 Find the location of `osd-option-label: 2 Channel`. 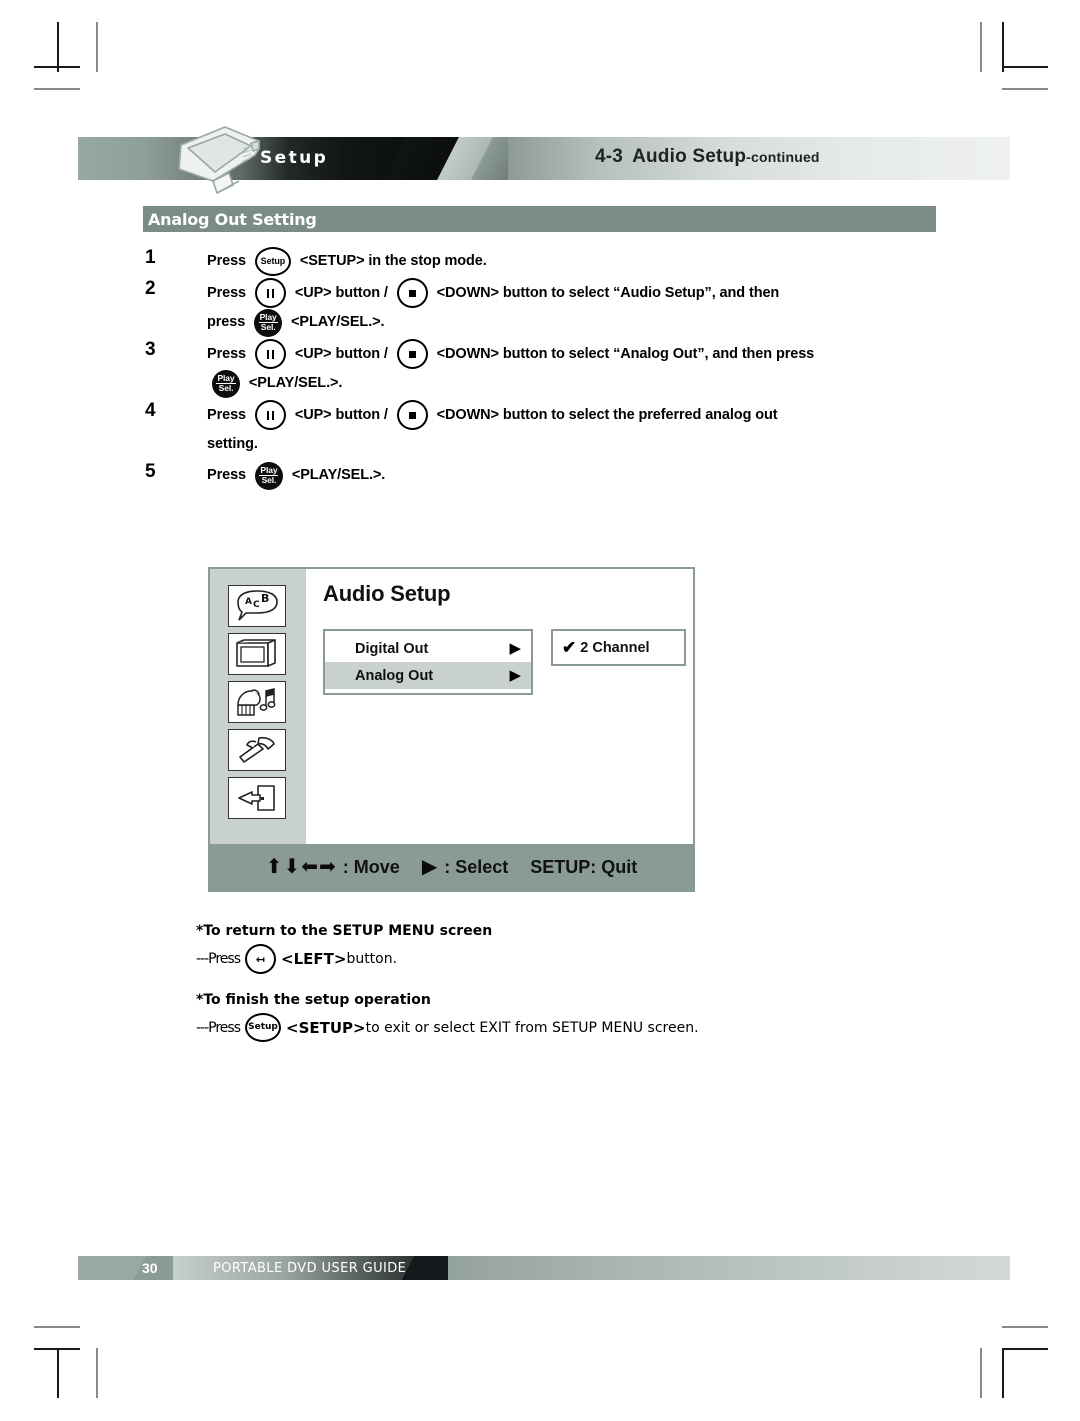

osd-option-label: 2 Channel is located at coordinates (615, 647).